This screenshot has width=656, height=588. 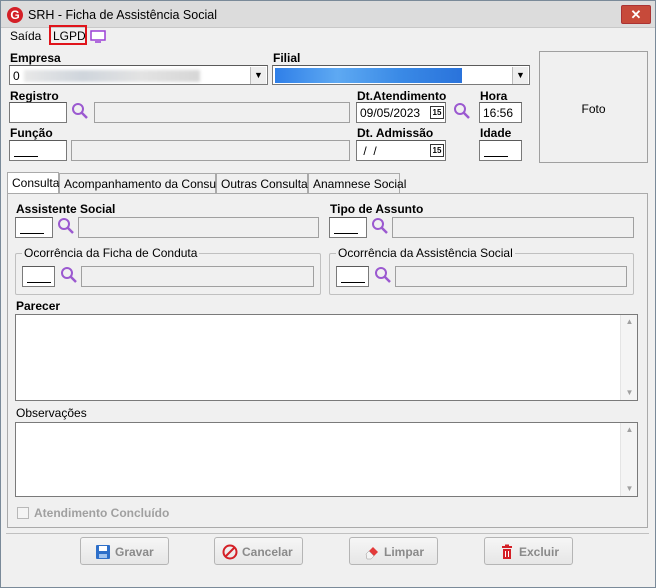 What do you see at coordinates (16, 76) in the screenshot?
I see `empresa-value: 0` at bounding box center [16, 76].